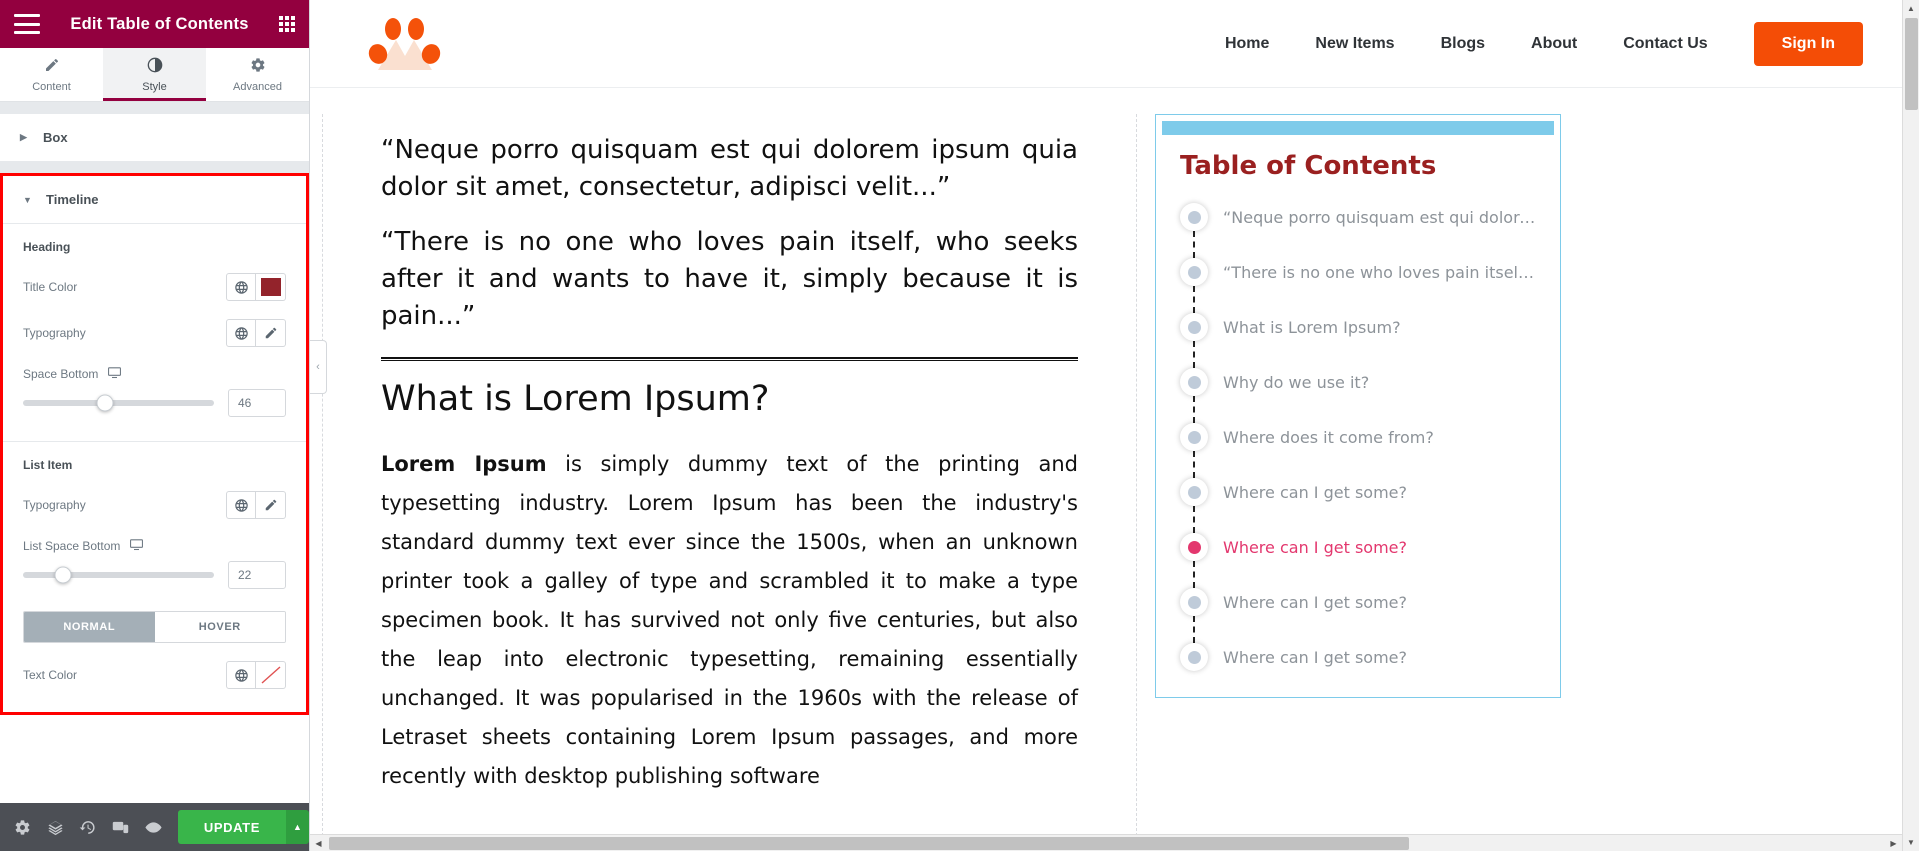 This screenshot has height=851, width=1919. Describe the element at coordinates (47, 247) in the screenshot. I see `group-label-heading: Heading` at that location.